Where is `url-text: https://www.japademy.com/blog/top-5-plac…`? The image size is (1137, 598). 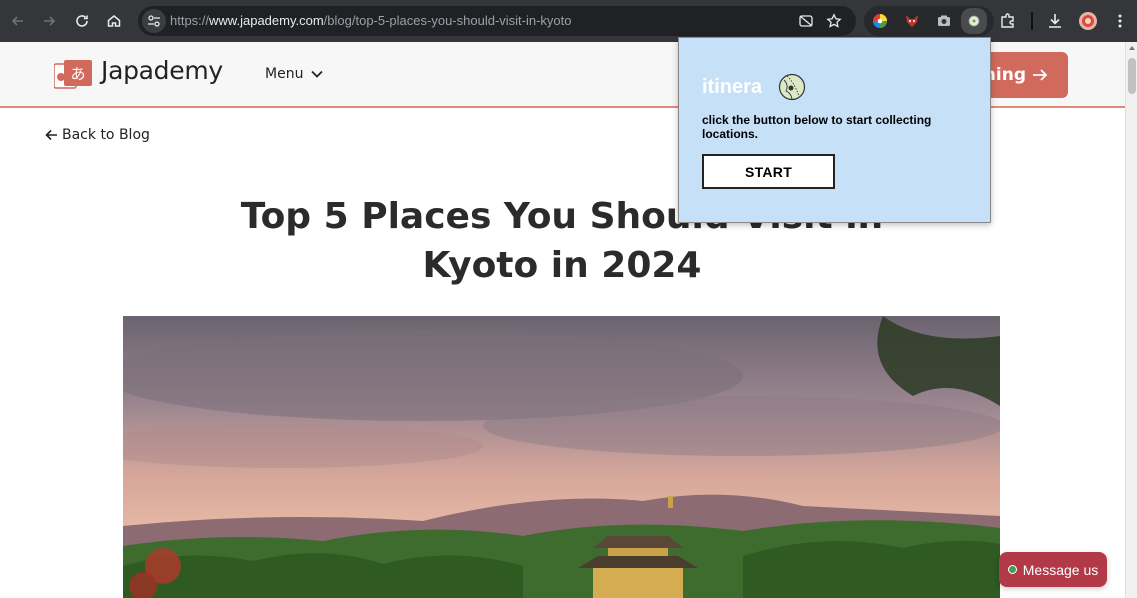
url-text: https://www.japademy.com/blog/top-5-plac… is located at coordinates (371, 20).